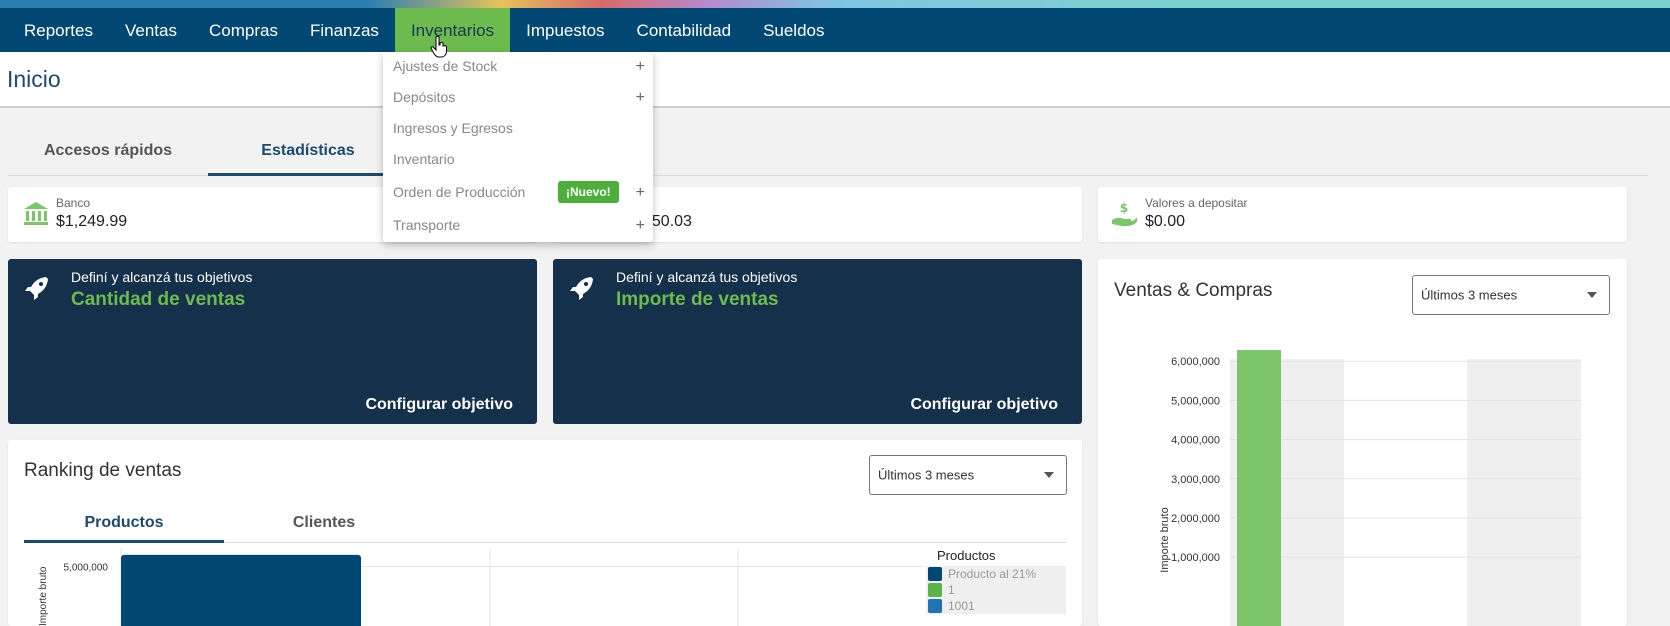 The height and width of the screenshot is (626, 1670). What do you see at coordinates (324, 524) in the screenshot?
I see `tab-clientes: Clientes` at bounding box center [324, 524].